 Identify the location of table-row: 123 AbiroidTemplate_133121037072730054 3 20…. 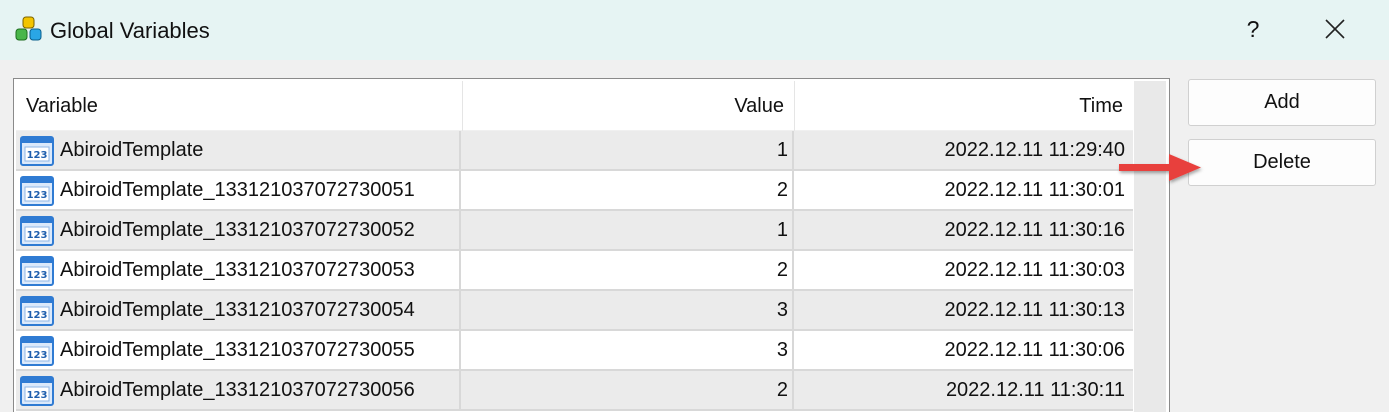
(574, 311).